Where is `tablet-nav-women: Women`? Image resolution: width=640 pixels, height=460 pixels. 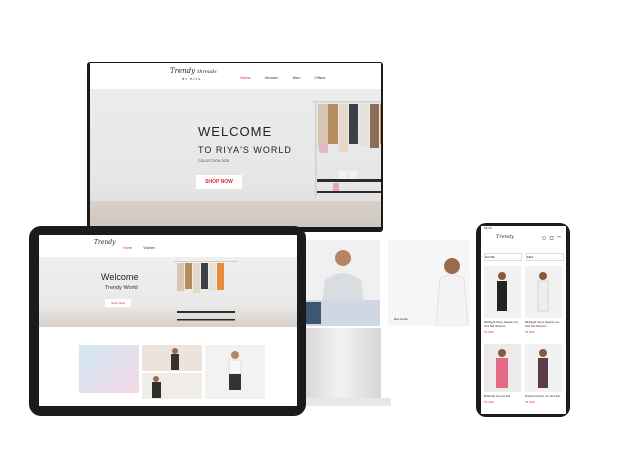
tablet-nav-women: Women is located at coordinates (149, 248).